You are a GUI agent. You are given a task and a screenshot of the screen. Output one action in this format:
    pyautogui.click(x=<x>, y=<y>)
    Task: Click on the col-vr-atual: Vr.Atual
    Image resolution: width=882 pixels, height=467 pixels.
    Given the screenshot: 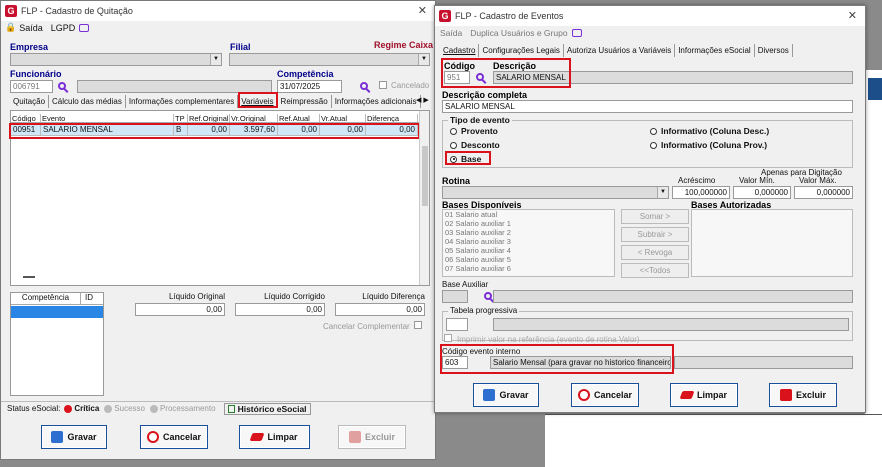 What is the action you would take?
    pyautogui.click(x=343, y=118)
    